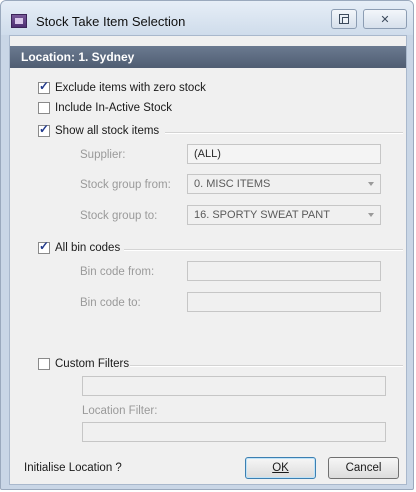  I want to click on restore-icon, so click(344, 19).